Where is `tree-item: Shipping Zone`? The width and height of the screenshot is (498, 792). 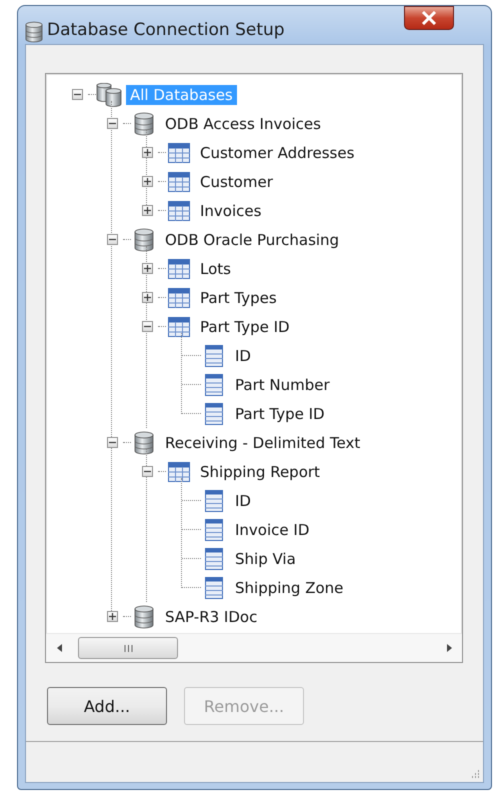
tree-item: Shipping Zone is located at coordinates (289, 588).